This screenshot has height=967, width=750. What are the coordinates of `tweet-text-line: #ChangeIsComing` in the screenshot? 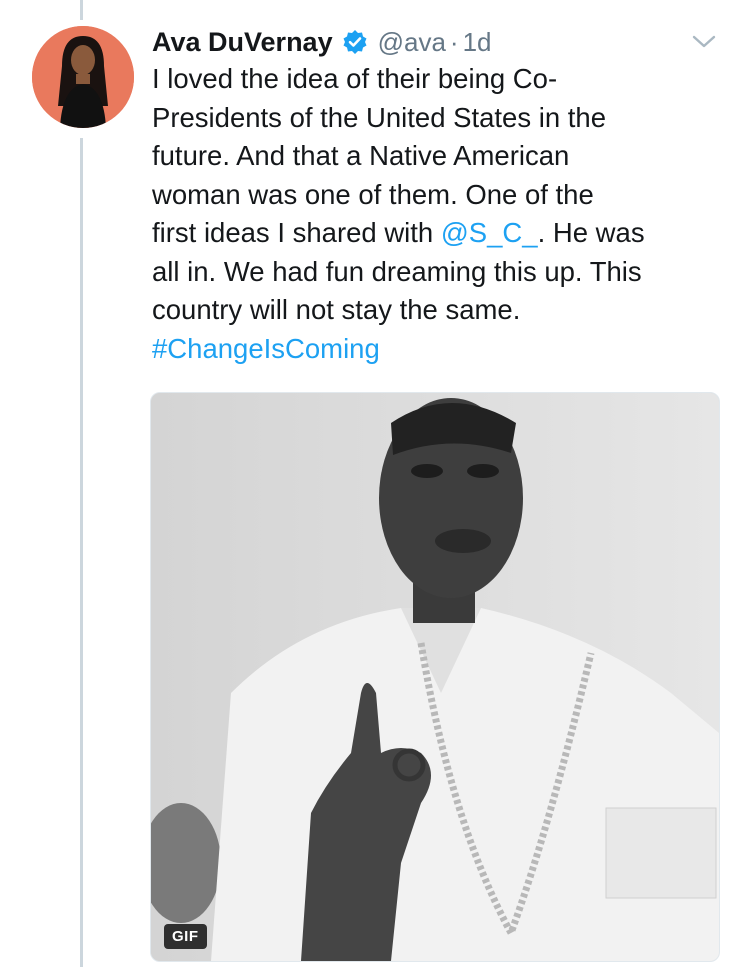 It's located at (444, 349).